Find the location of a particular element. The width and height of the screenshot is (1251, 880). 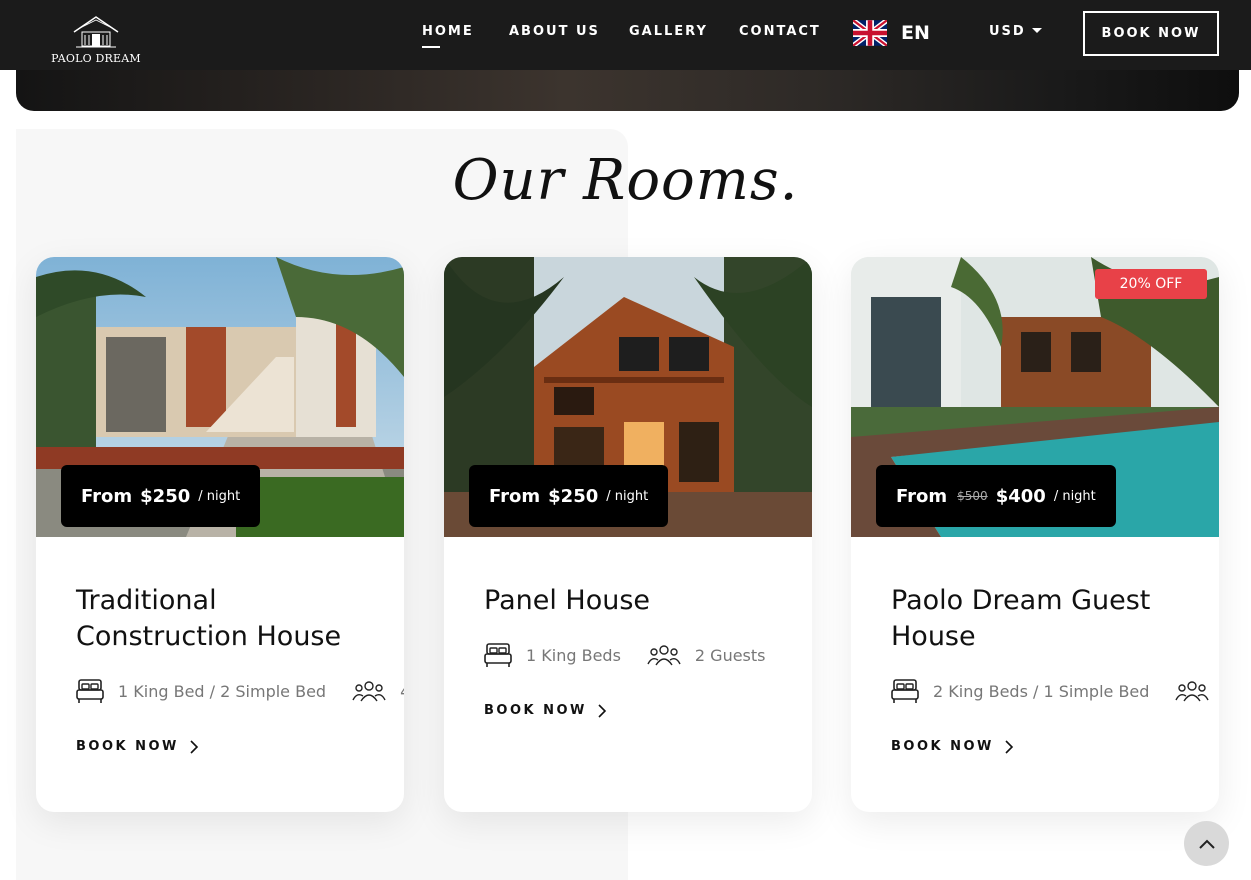

nav-about-us: ABOUT US is located at coordinates (554, 31).